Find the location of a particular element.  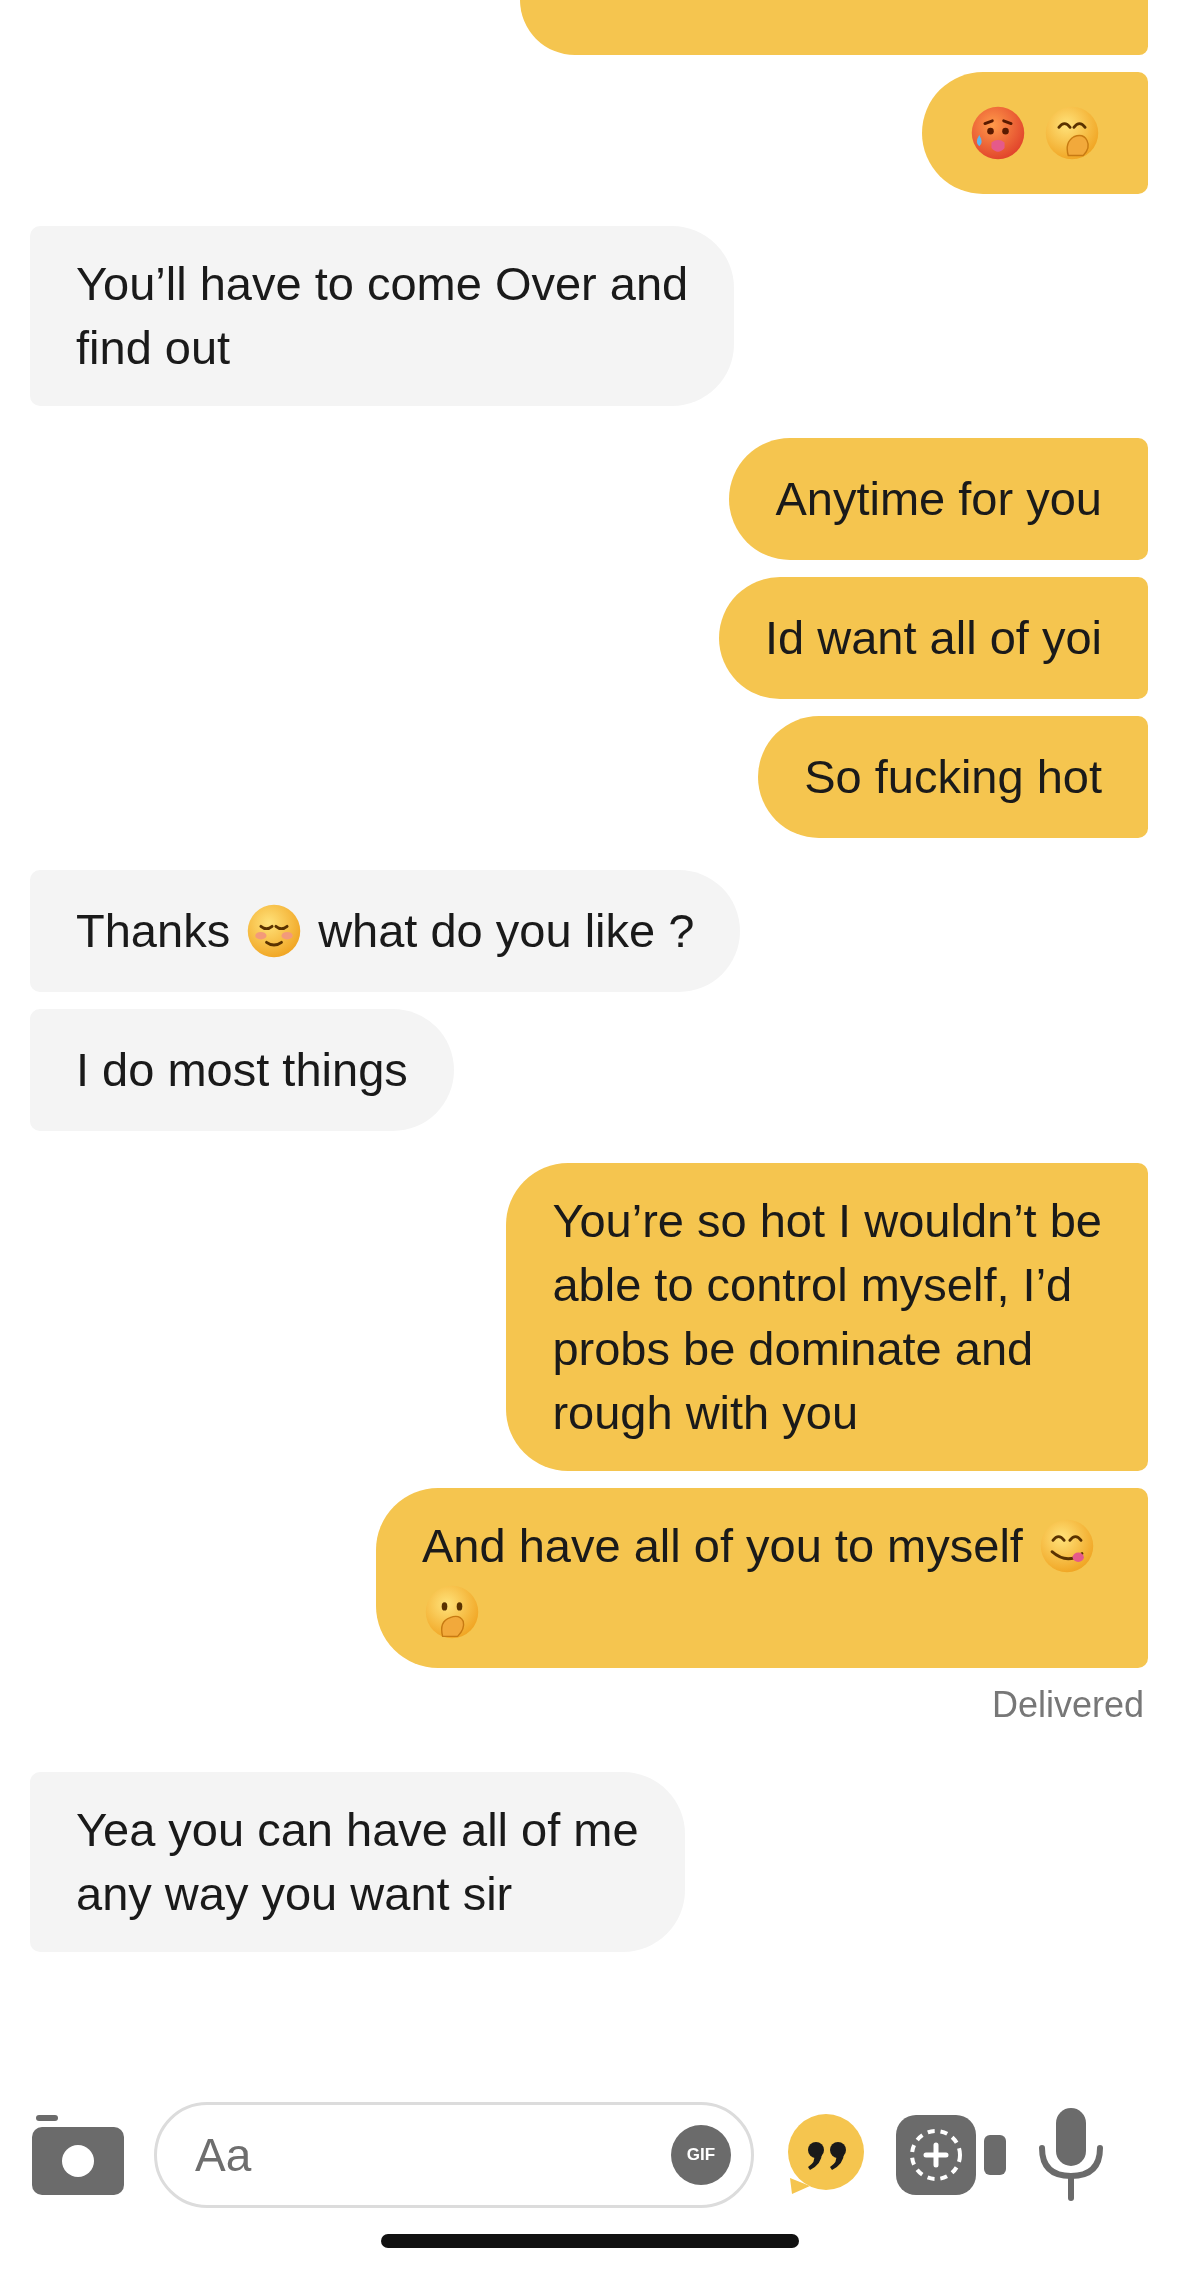

camera-icon is located at coordinates (78, 2154).